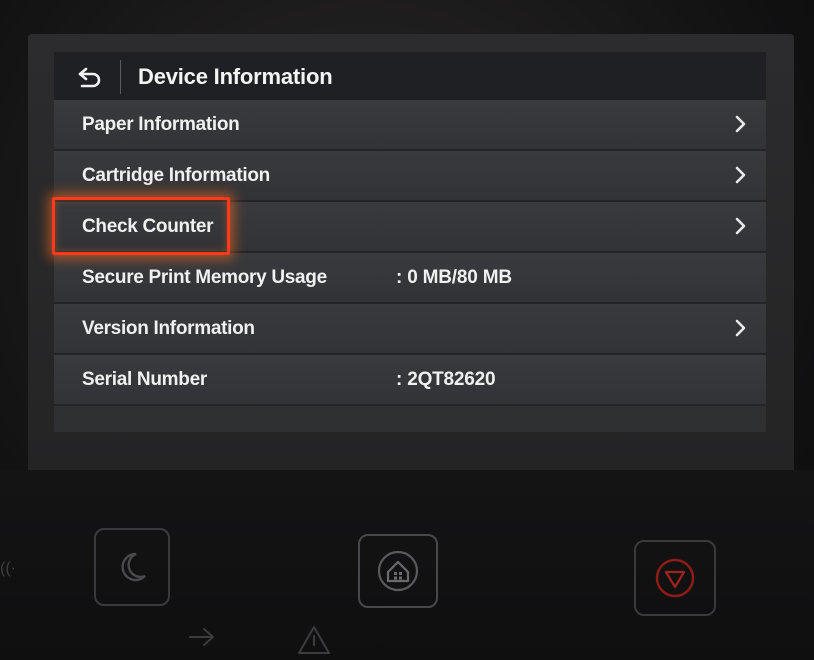 The width and height of the screenshot is (814, 660). Describe the element at coordinates (446, 379) in the screenshot. I see `row-value: : 2QT82620` at that location.